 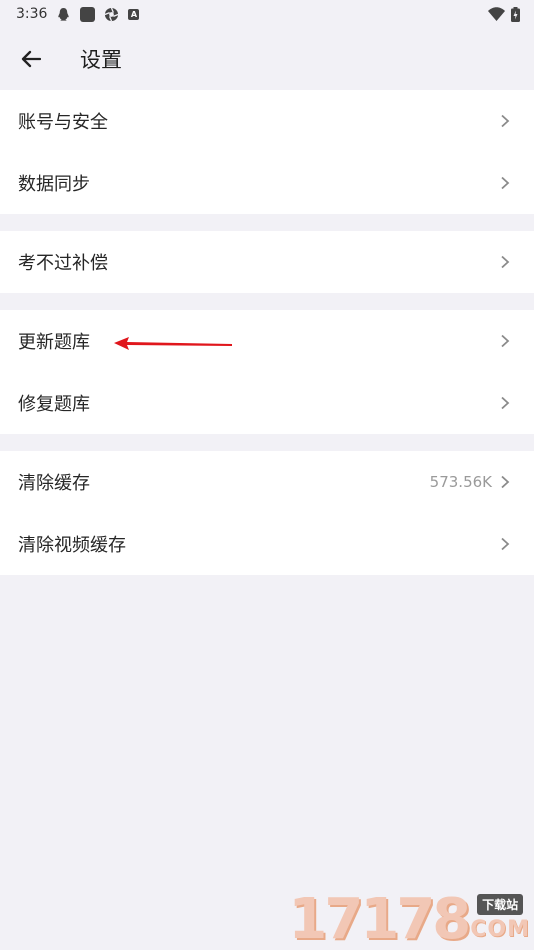 I want to click on square-app-icon, so click(x=88, y=14).